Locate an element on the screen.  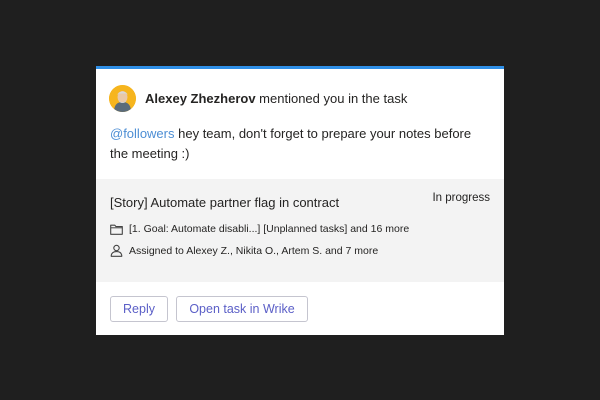
person-icon is located at coordinates (116, 250).